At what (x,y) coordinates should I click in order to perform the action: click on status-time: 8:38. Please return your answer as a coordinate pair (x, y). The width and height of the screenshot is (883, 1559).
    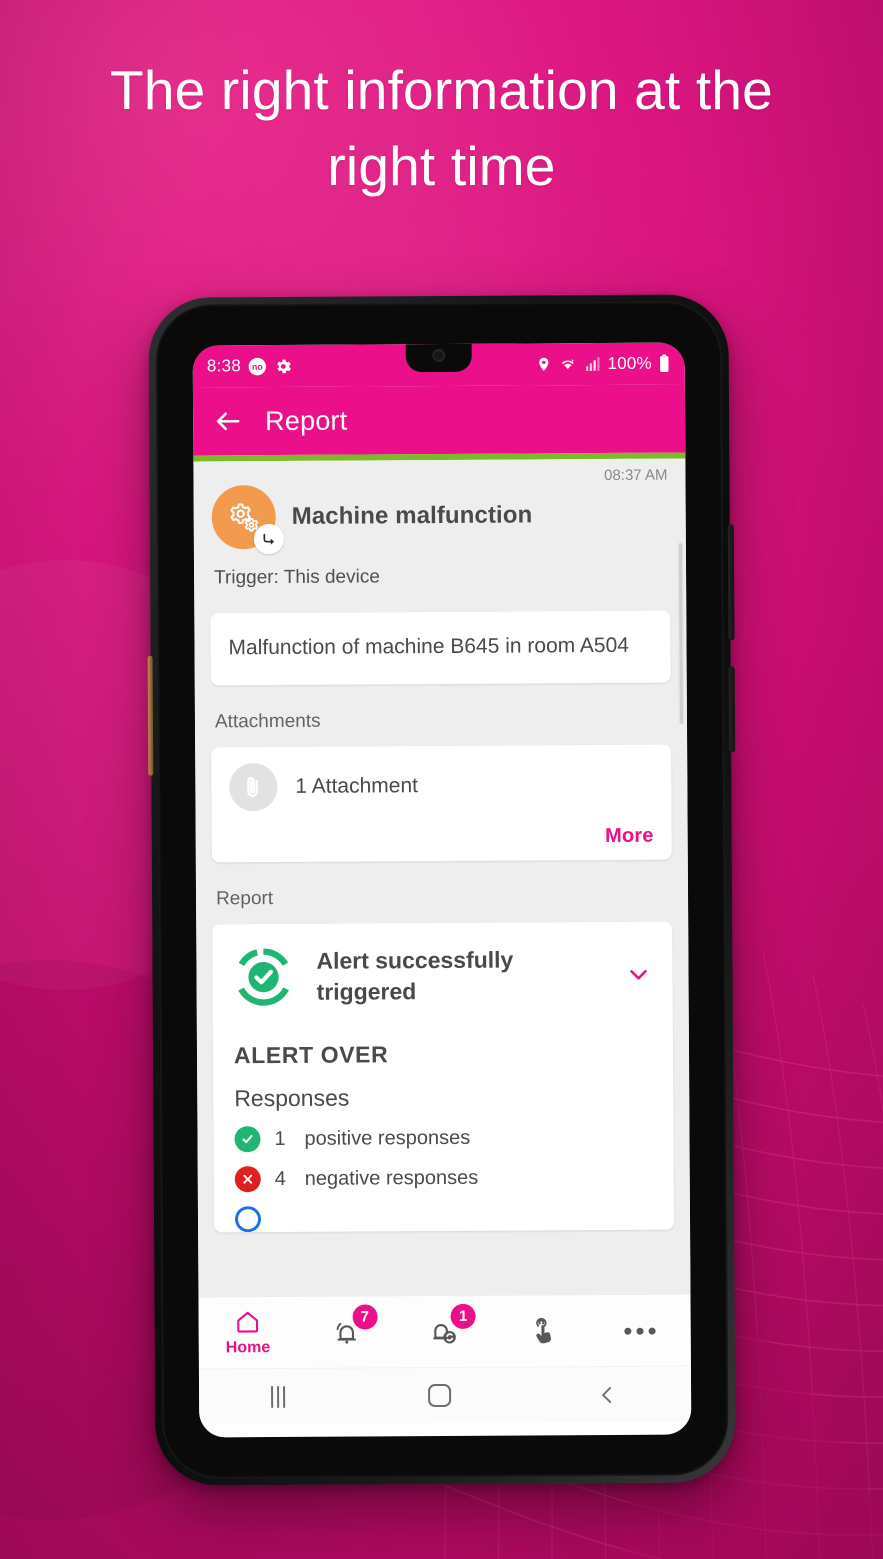
    Looking at the image, I should click on (224, 366).